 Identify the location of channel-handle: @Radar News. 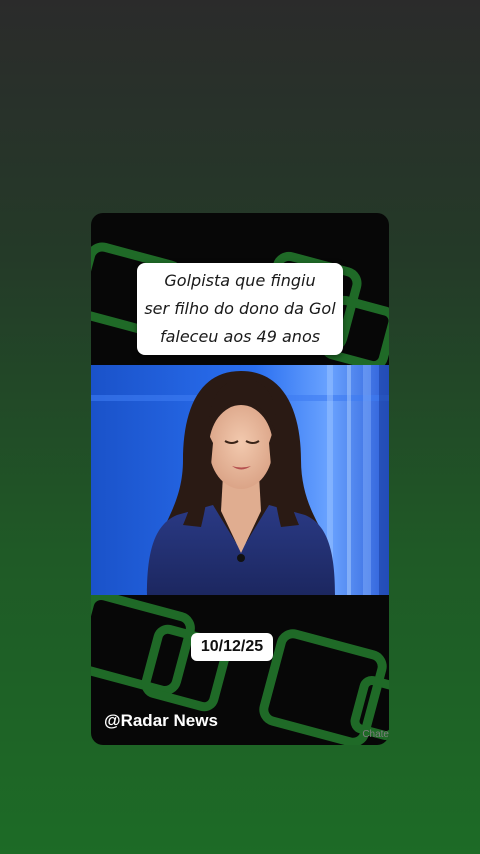
(161, 721).